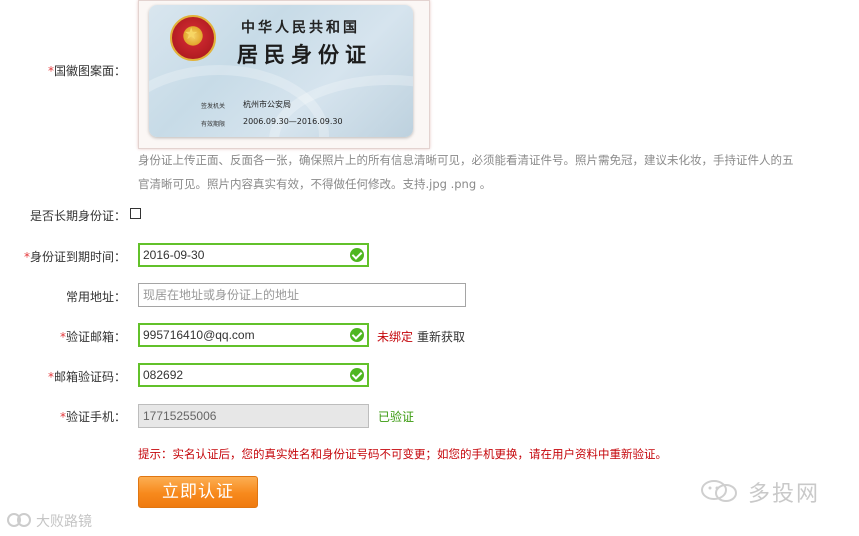 Image resolution: width=859 pixels, height=536 pixels. I want to click on phone-input: 17715255006, so click(253, 416).